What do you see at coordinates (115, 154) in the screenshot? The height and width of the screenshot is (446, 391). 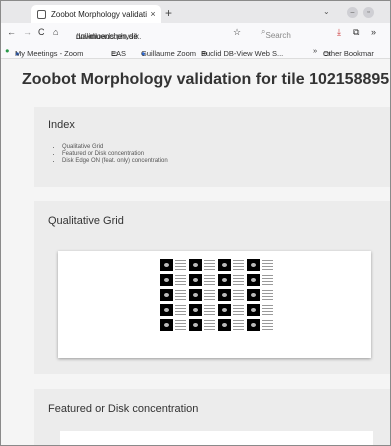 I see `index-link-featured: Featured or Disk concentration` at bounding box center [115, 154].